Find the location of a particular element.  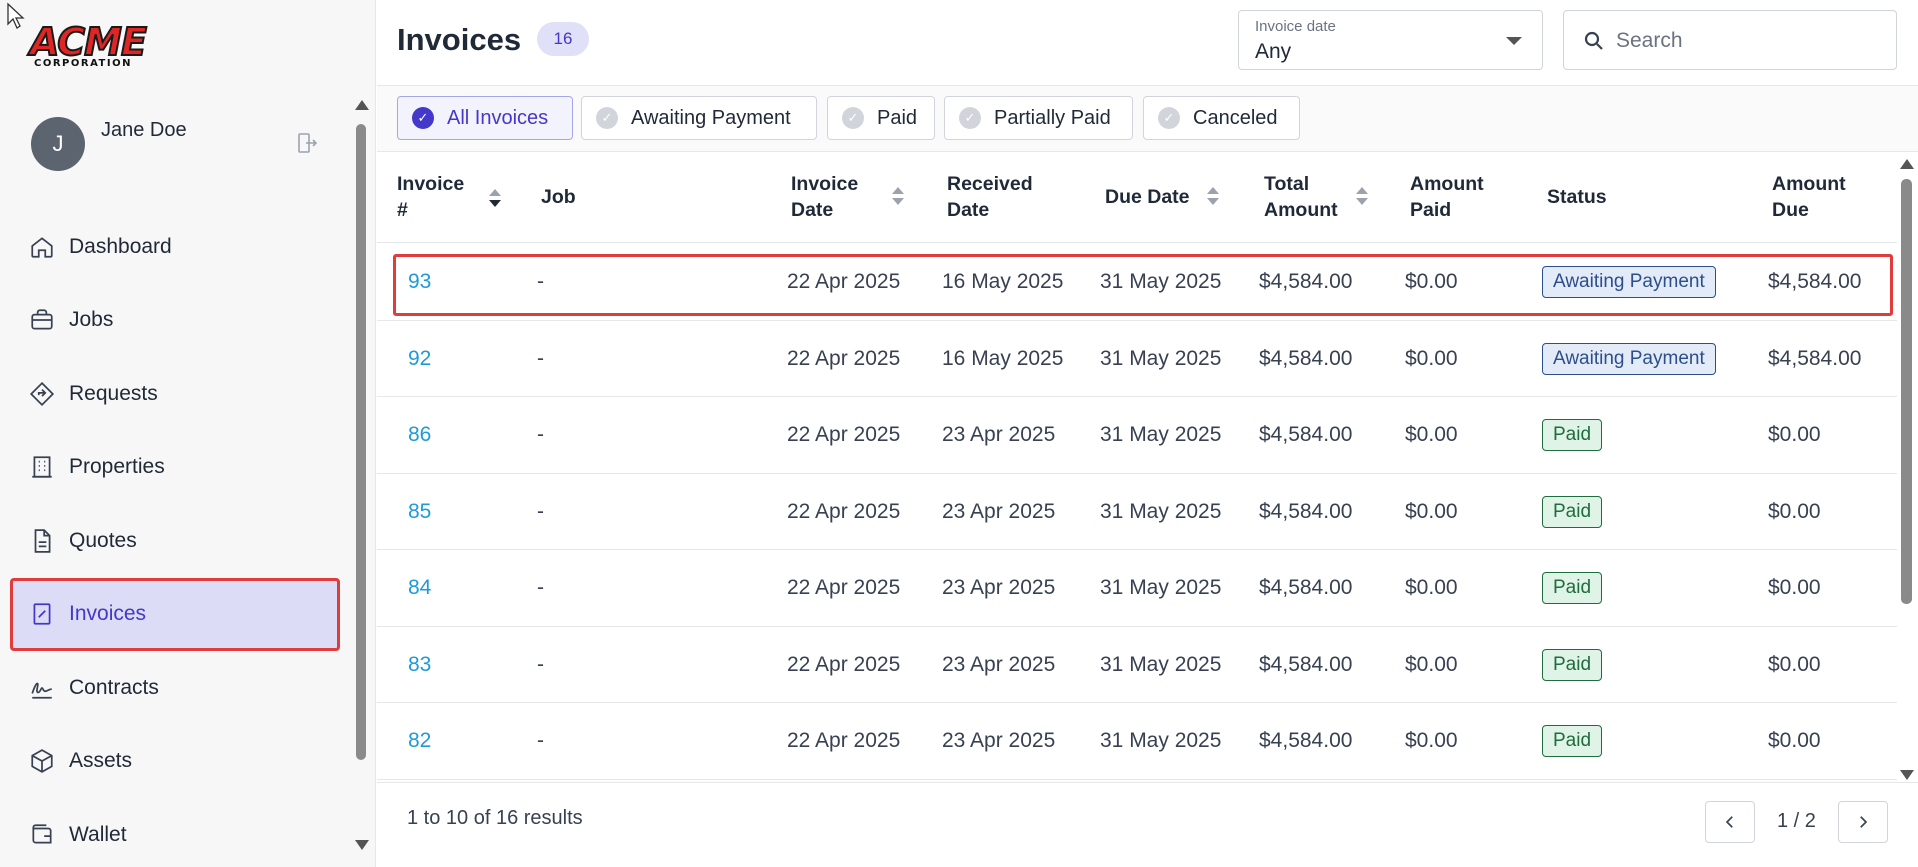

filter-awaiting-payment: ✓ Awaiting Payment is located at coordinates (699, 118).